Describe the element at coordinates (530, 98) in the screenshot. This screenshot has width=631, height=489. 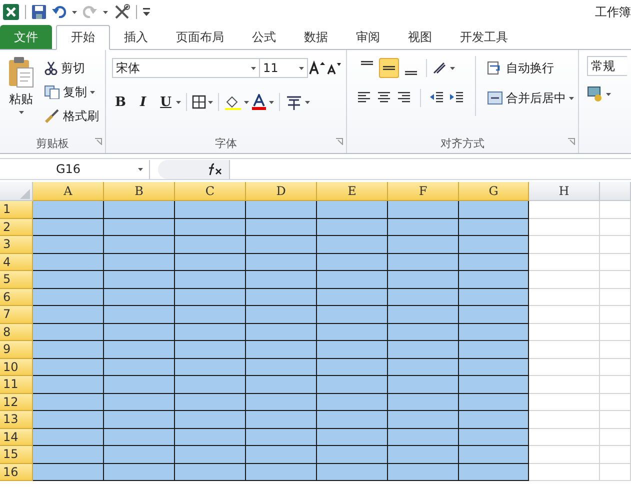
I see `merge-center-button: 合并后居中` at that location.